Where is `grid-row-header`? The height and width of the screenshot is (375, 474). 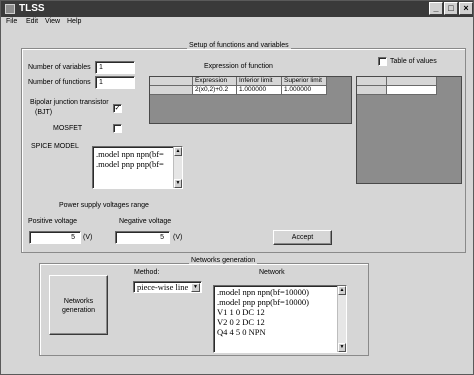 grid-row-header is located at coordinates (372, 90).